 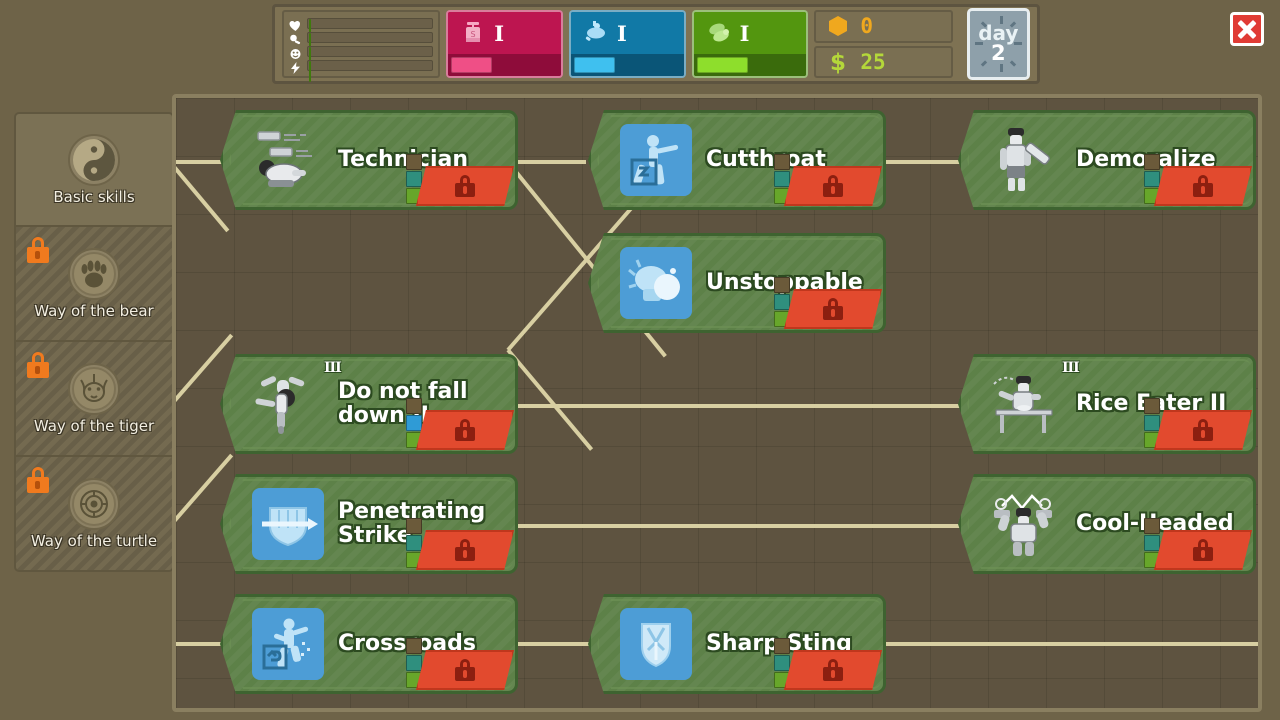 What do you see at coordinates (94, 310) in the screenshot?
I see `sidebar-item-label: Way of the bear` at bounding box center [94, 310].